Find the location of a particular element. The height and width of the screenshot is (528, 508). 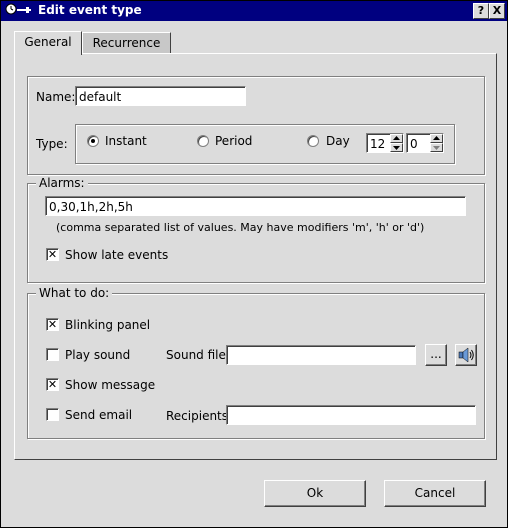

speaker-icon is located at coordinates (466, 355).